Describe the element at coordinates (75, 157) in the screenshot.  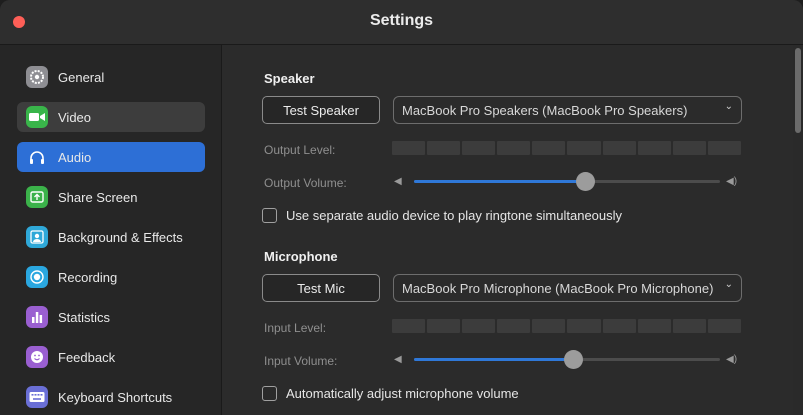
I see `sidebar-item-label: Audio` at that location.